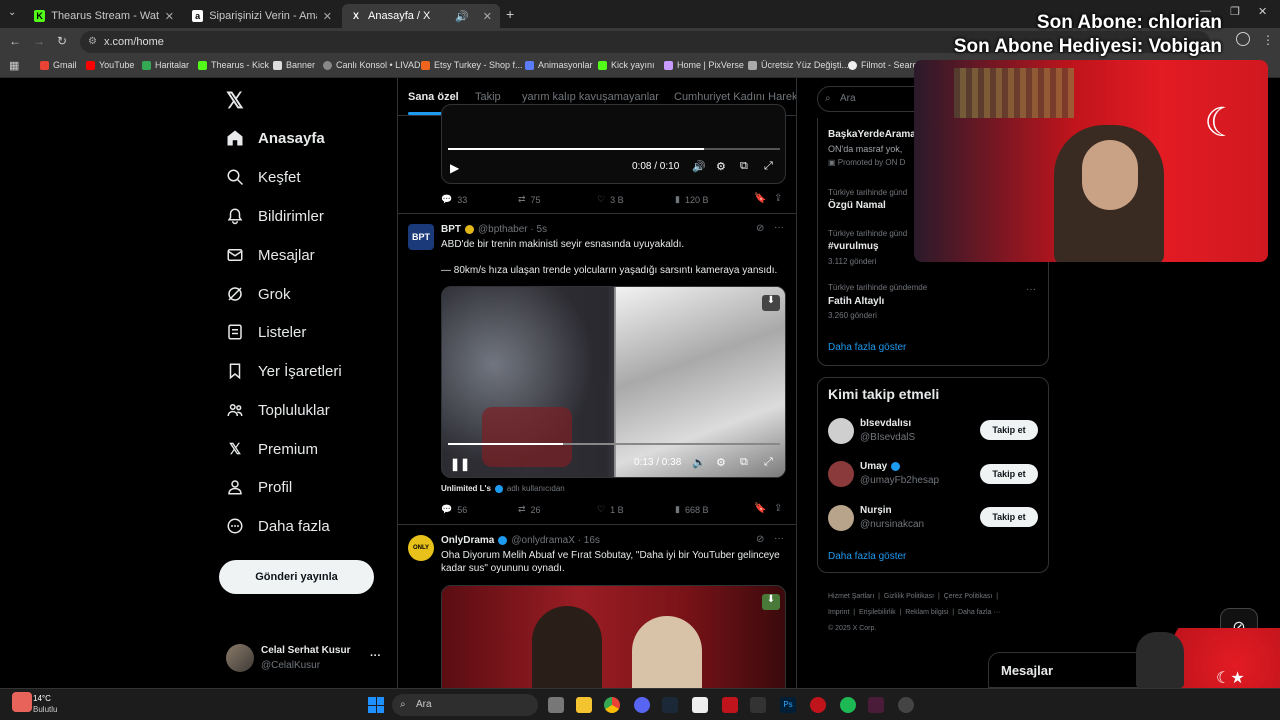 The width and height of the screenshot is (1280, 720). What do you see at coordinates (642, 705) in the screenshot?
I see `discord-icon` at bounding box center [642, 705].